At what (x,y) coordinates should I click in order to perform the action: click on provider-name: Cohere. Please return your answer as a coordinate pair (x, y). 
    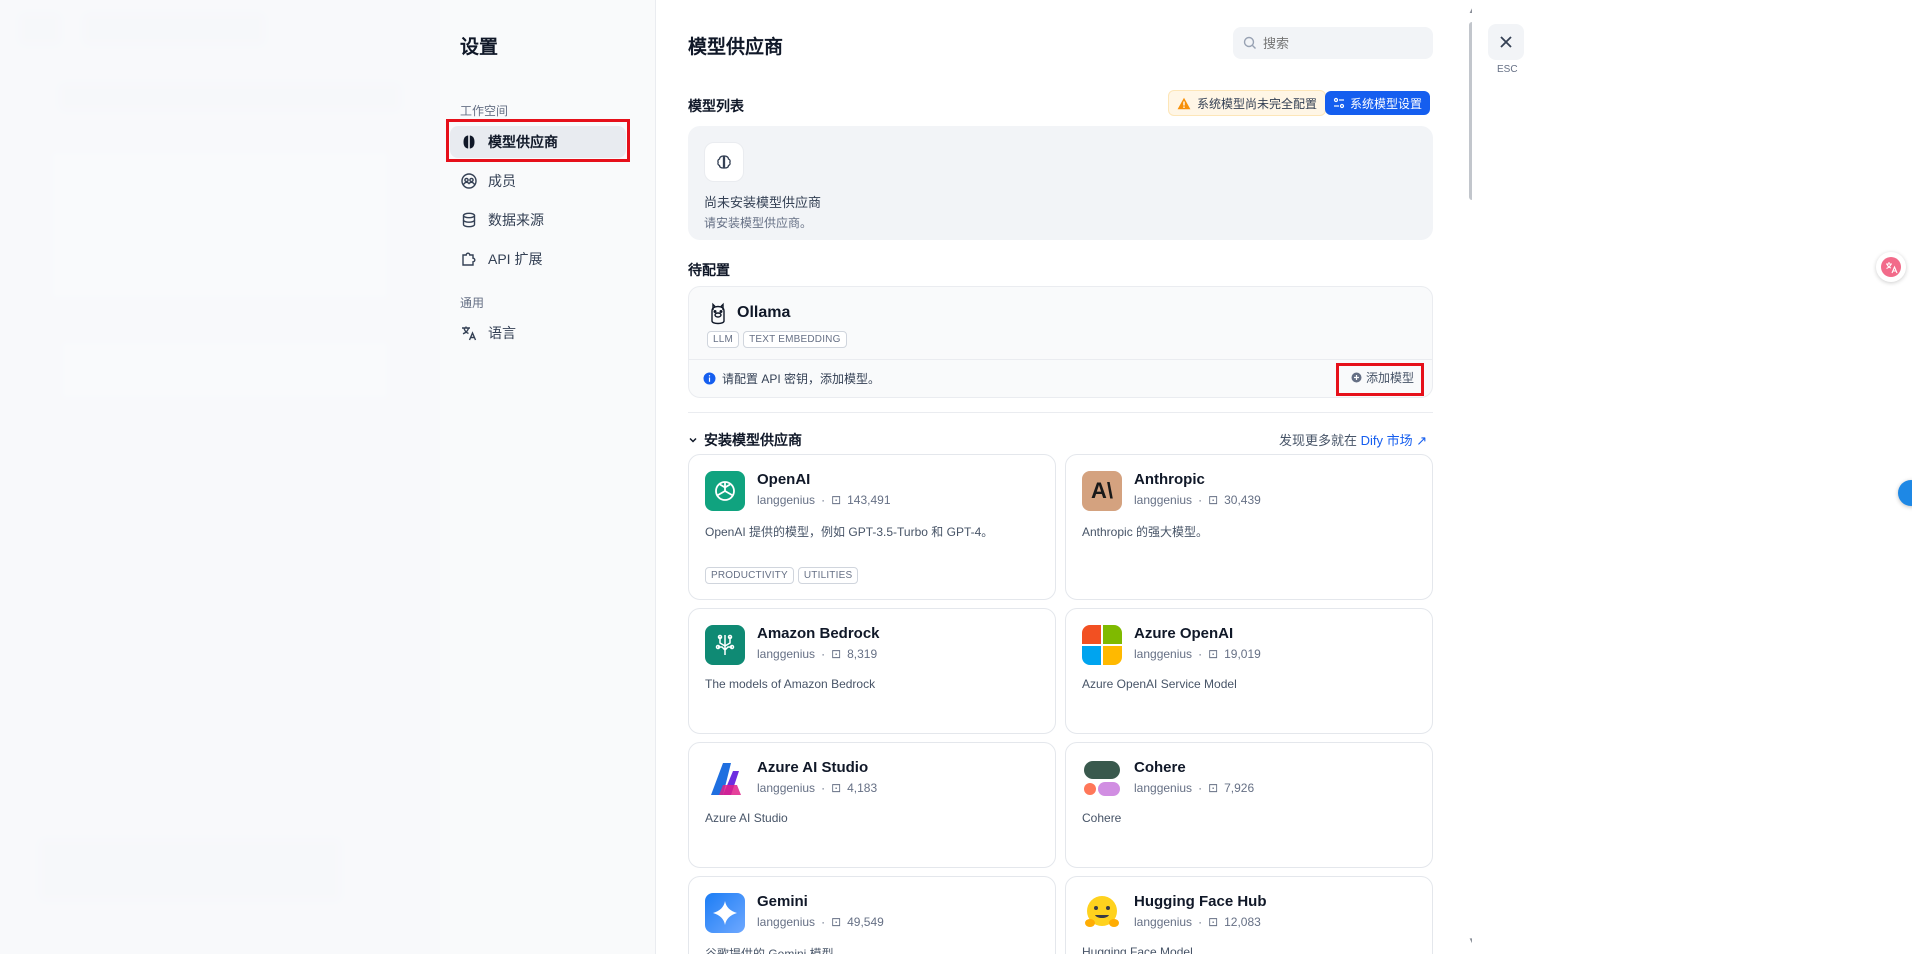
    Looking at the image, I should click on (1160, 767).